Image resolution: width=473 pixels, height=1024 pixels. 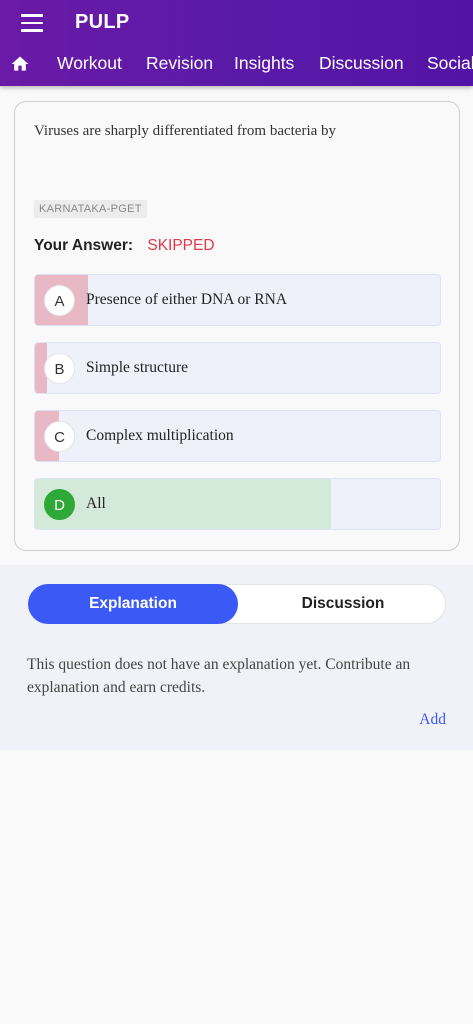 What do you see at coordinates (59, 300) in the screenshot?
I see `option-a-letter: A` at bounding box center [59, 300].